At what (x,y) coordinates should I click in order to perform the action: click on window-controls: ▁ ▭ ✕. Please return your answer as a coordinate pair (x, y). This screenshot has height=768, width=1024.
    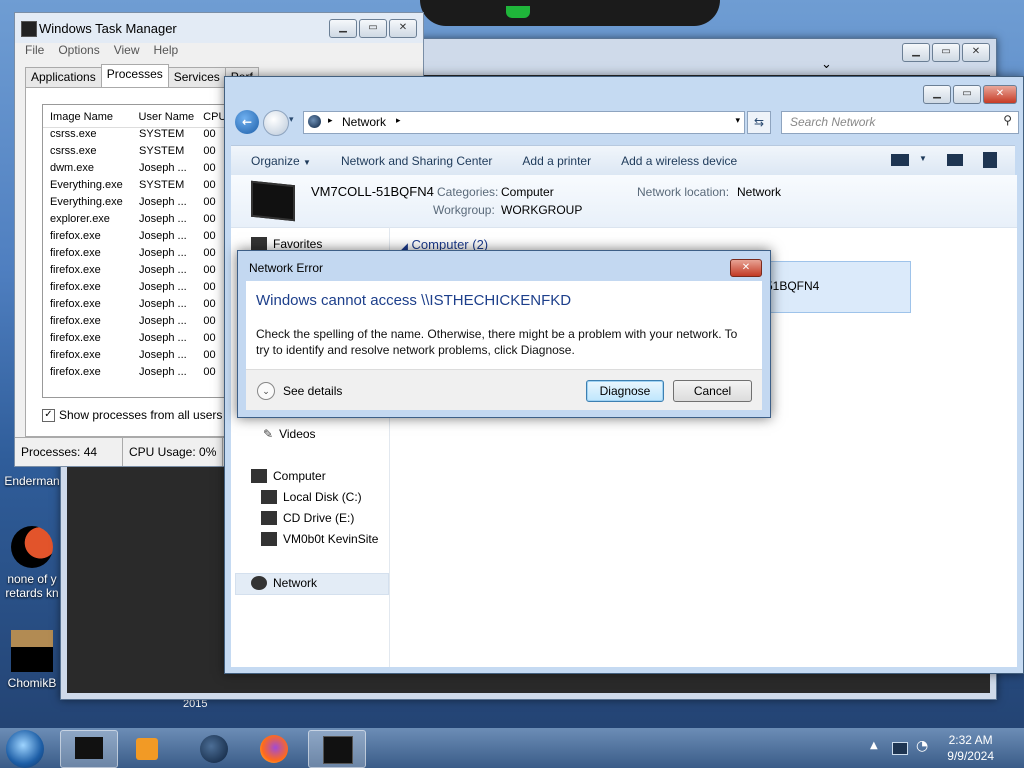
    Looking at the image, I should click on (970, 94).